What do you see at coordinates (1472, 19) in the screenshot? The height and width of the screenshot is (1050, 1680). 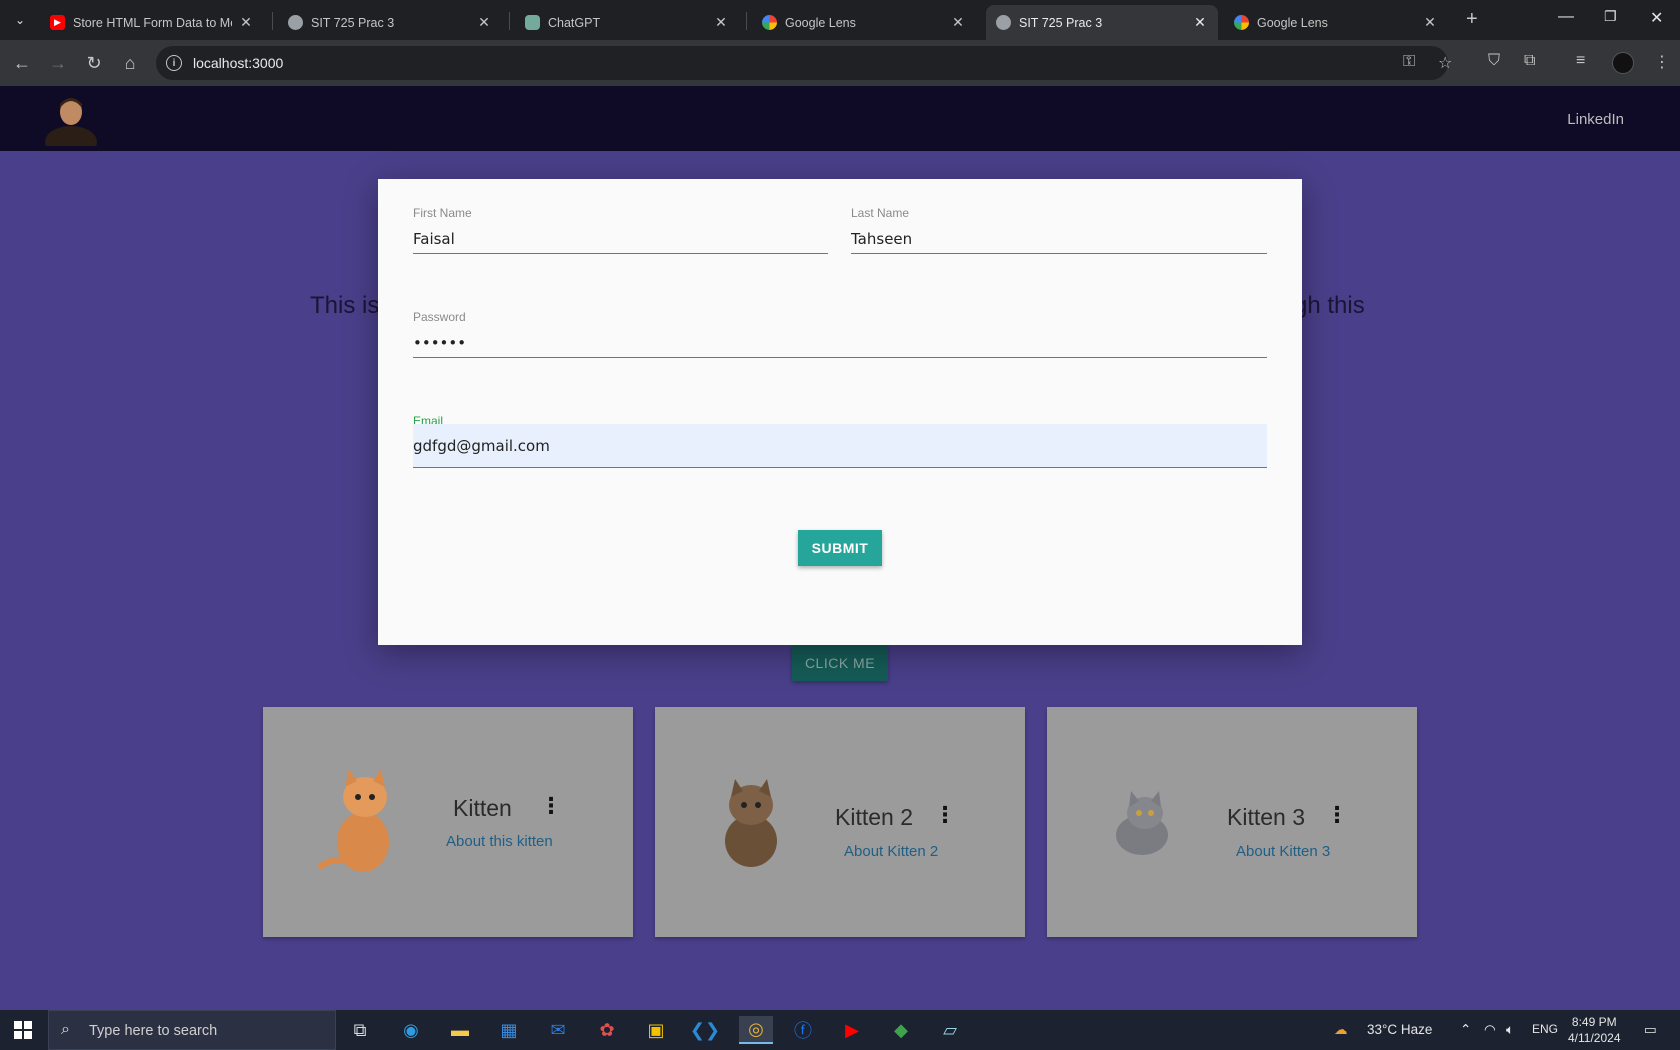 I see `new-tab-button: +` at bounding box center [1472, 19].